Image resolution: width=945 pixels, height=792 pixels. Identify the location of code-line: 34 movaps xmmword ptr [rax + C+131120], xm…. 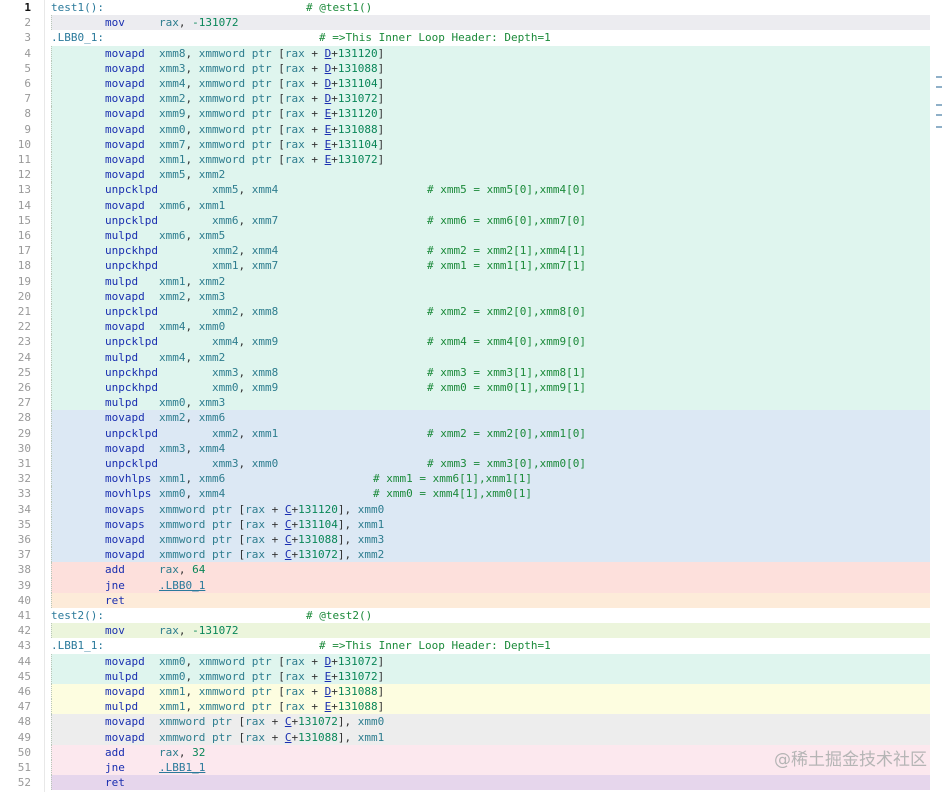
(472, 509).